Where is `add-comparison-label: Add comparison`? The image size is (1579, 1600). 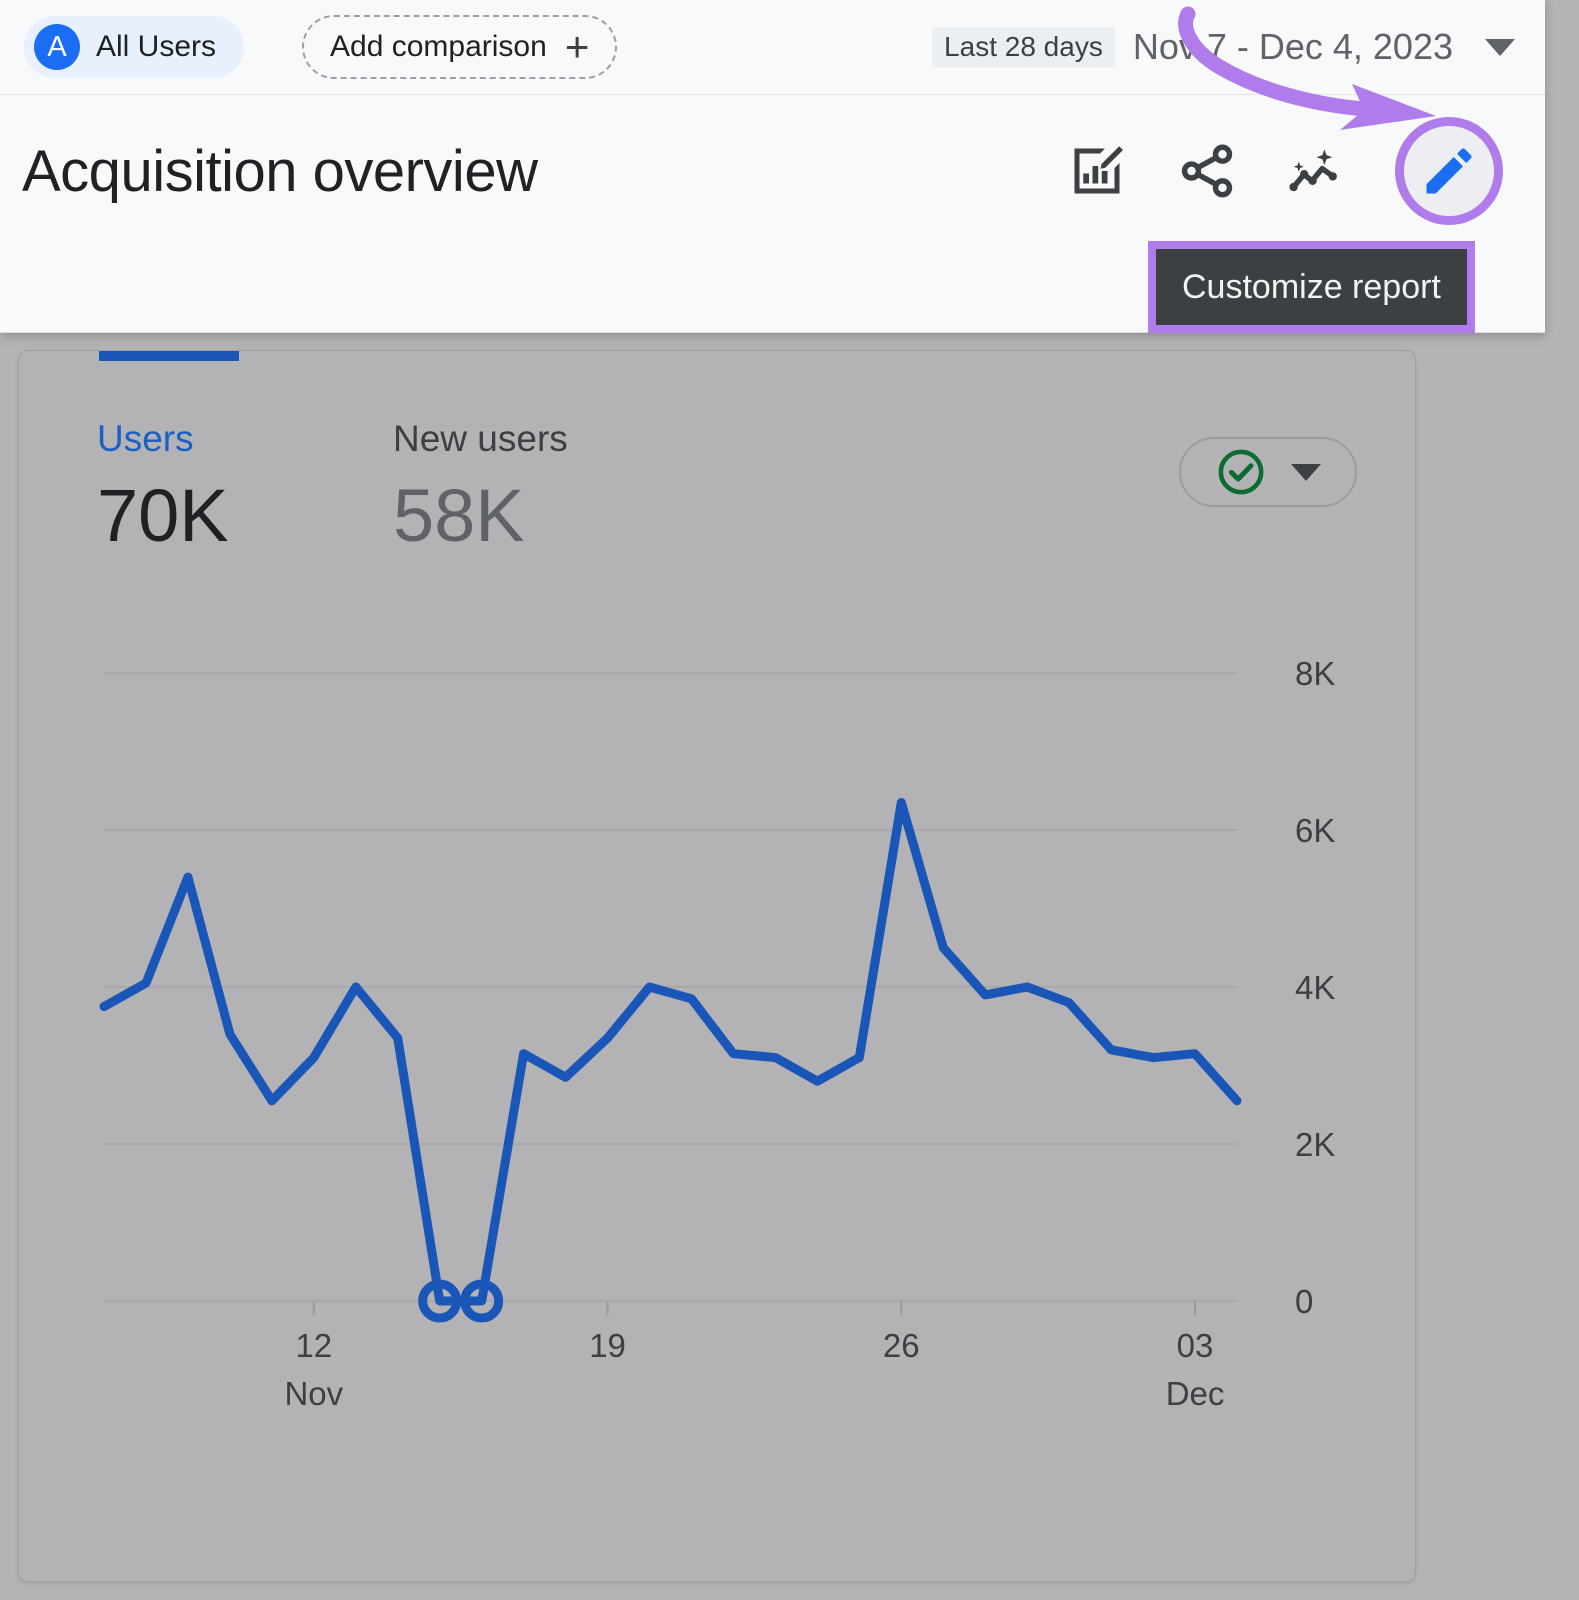
add-comparison-label: Add comparison is located at coordinates (438, 46).